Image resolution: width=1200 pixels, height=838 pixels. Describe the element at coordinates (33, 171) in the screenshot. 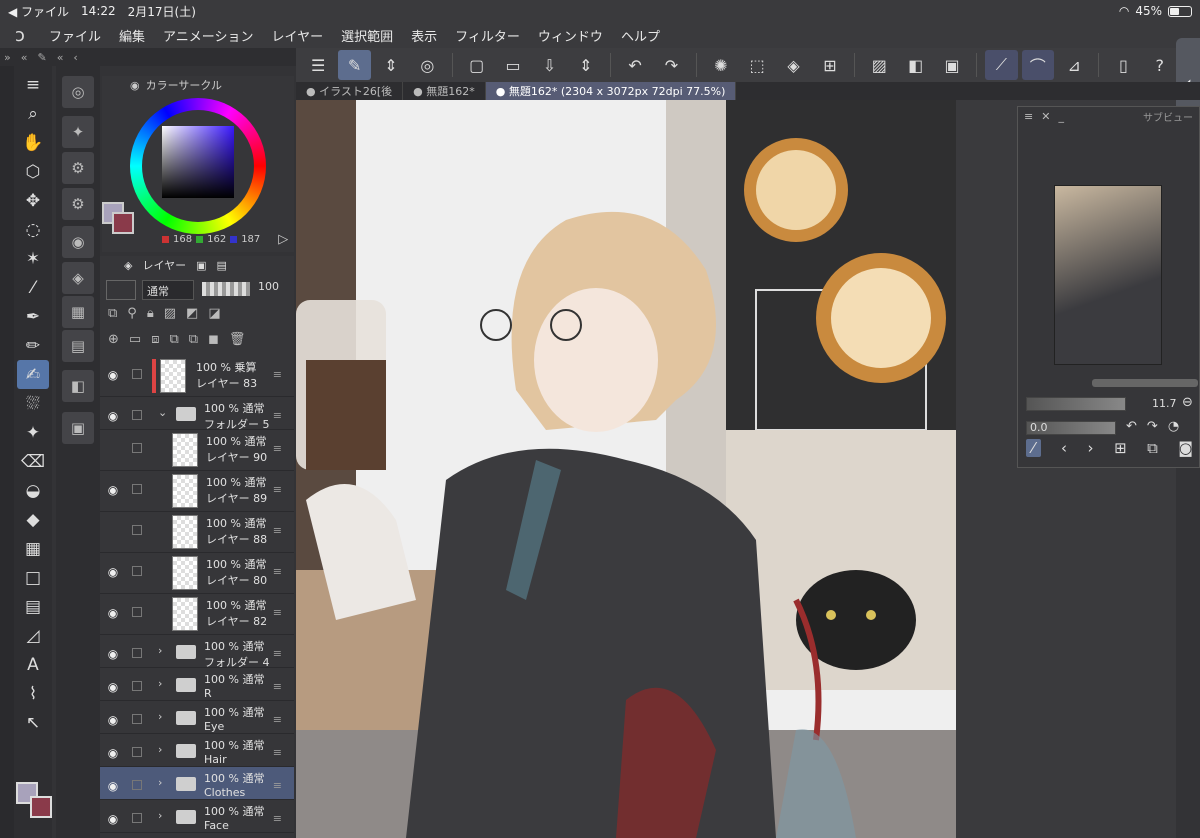

I see `3d-tool-icon: ⬡` at that location.